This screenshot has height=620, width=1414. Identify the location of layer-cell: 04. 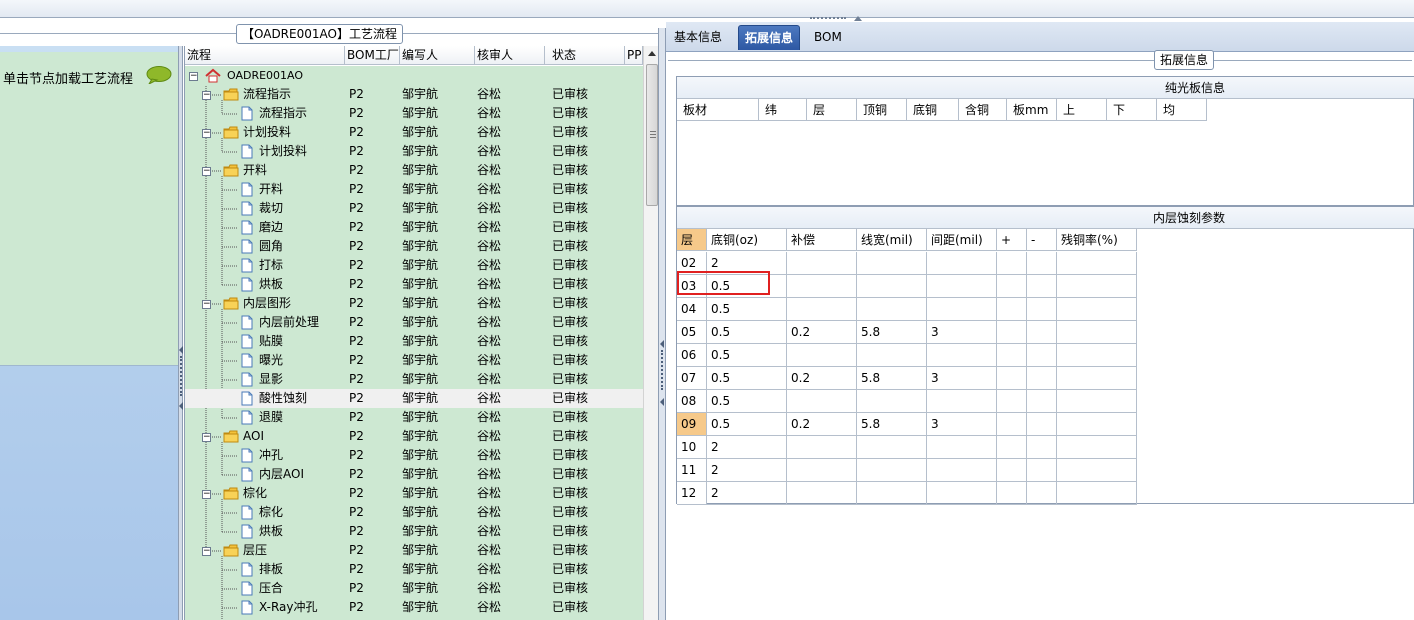
(692, 309).